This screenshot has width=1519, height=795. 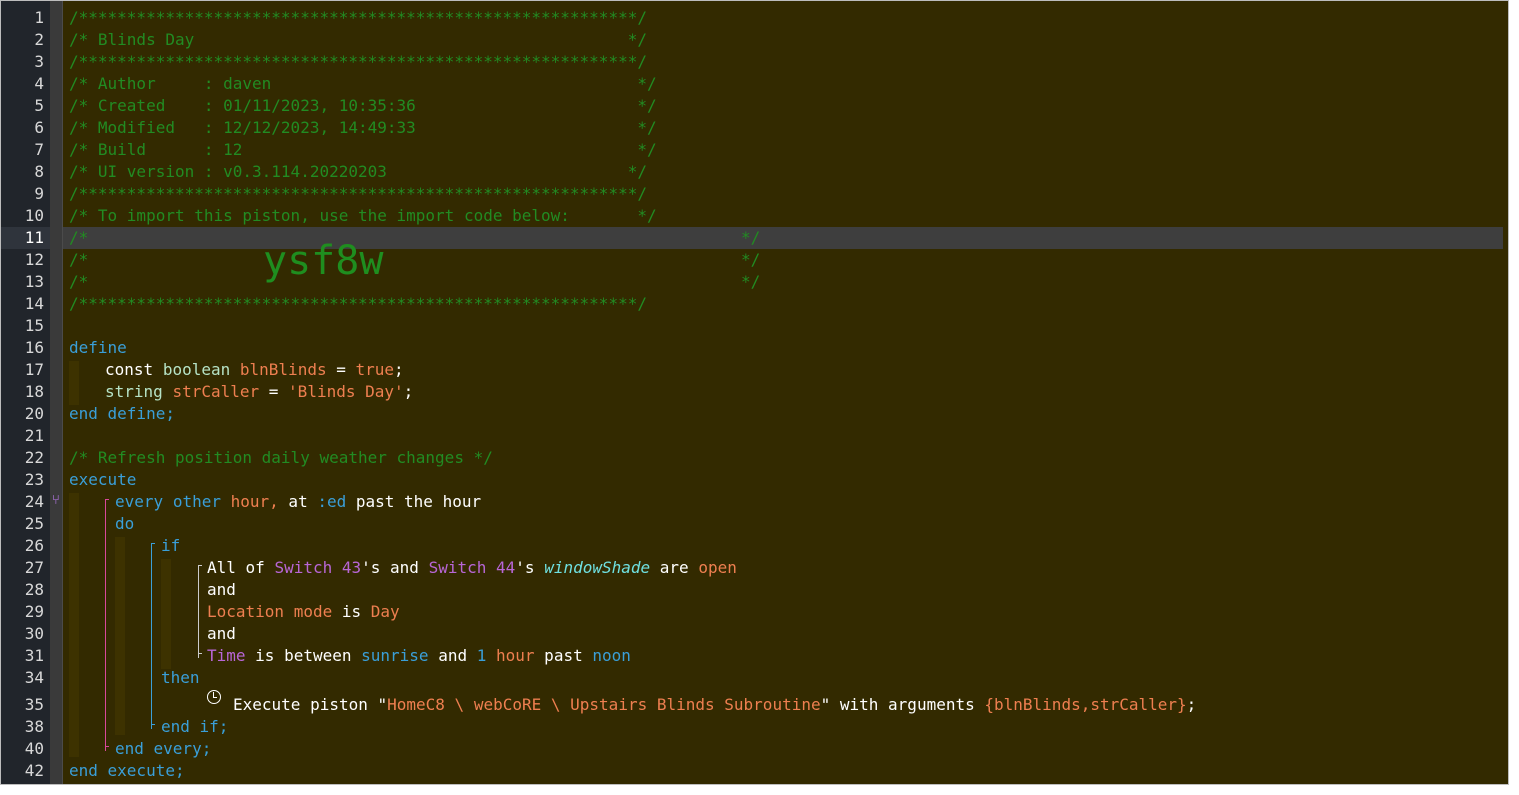 What do you see at coordinates (563, 655) in the screenshot?
I see `text-past: past` at bounding box center [563, 655].